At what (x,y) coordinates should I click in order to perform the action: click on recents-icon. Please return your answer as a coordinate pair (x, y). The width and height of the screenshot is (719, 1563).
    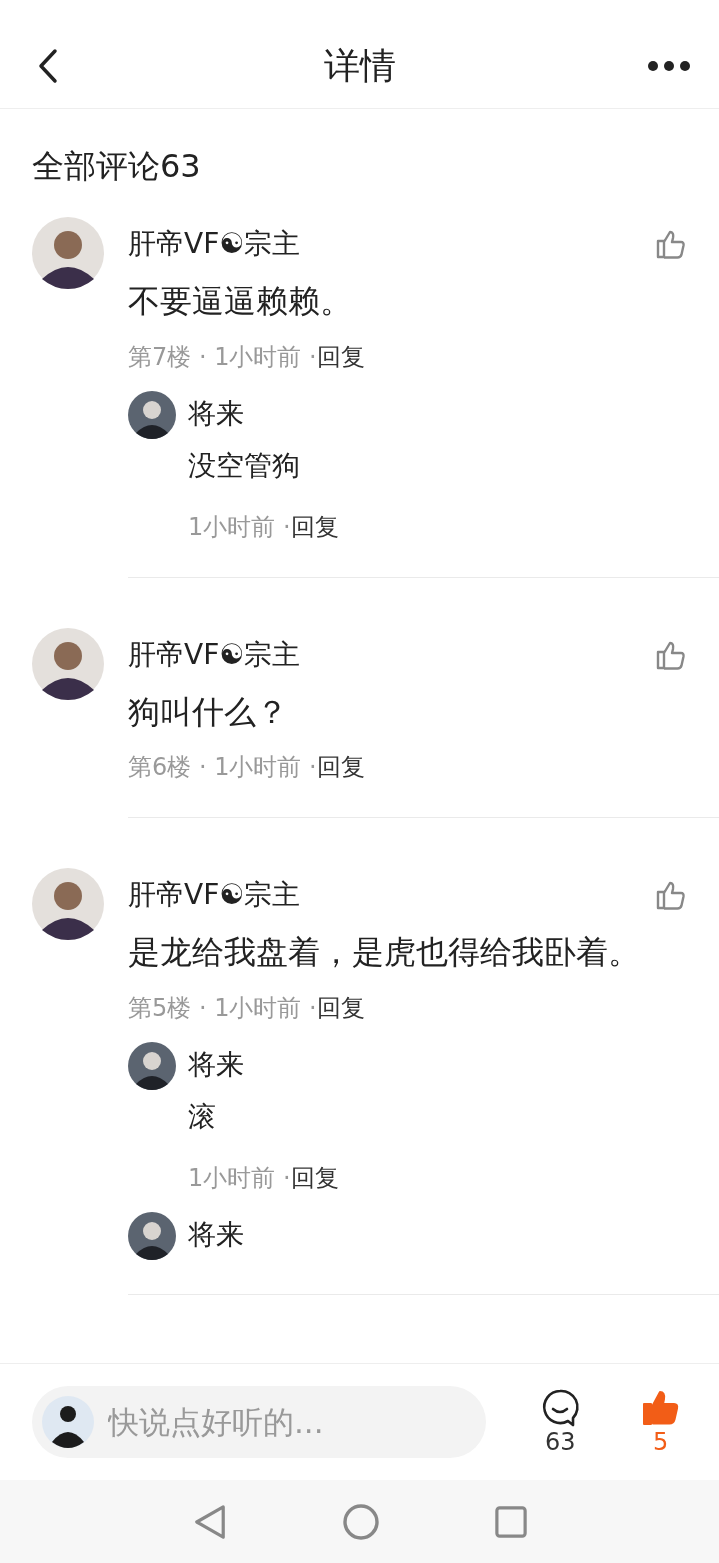
    Looking at the image, I should click on (510, 1521).